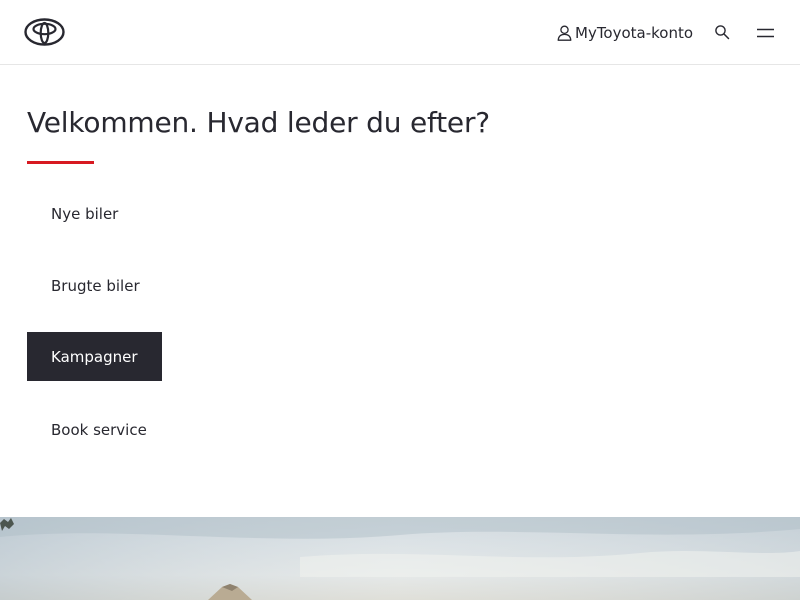 This screenshot has height=600, width=800. Describe the element at coordinates (564, 33) in the screenshot. I see `user-icon` at that location.